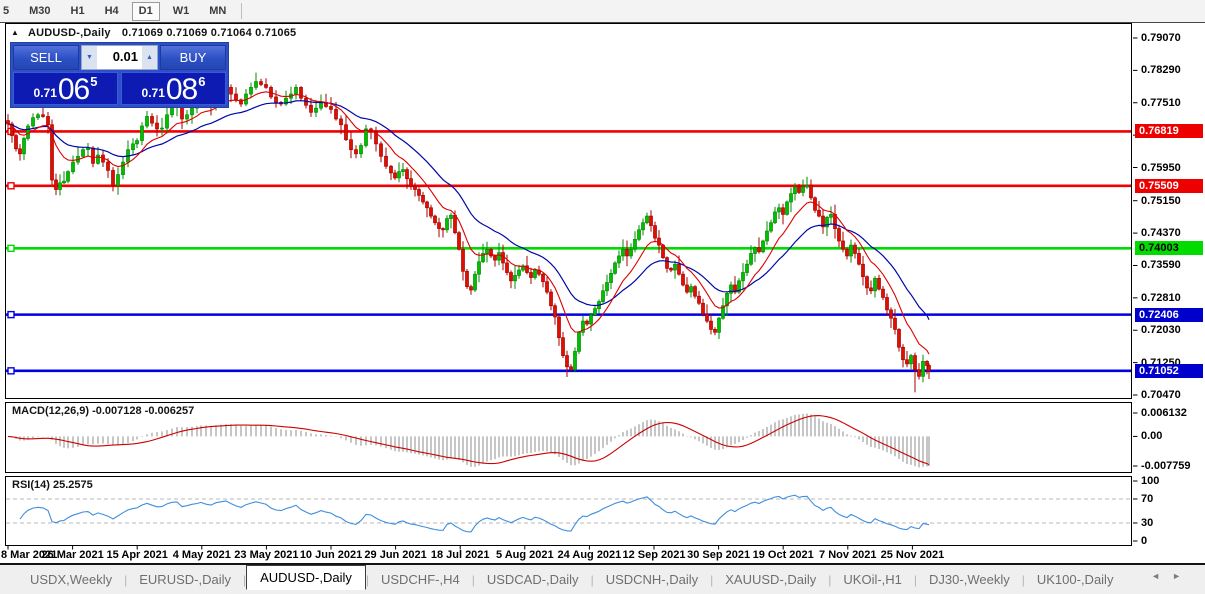 Image resolution: width=1205 pixels, height=594 pixels. Describe the element at coordinates (89, 57) in the screenshot. I see `volume-down-button: ▼` at that location.